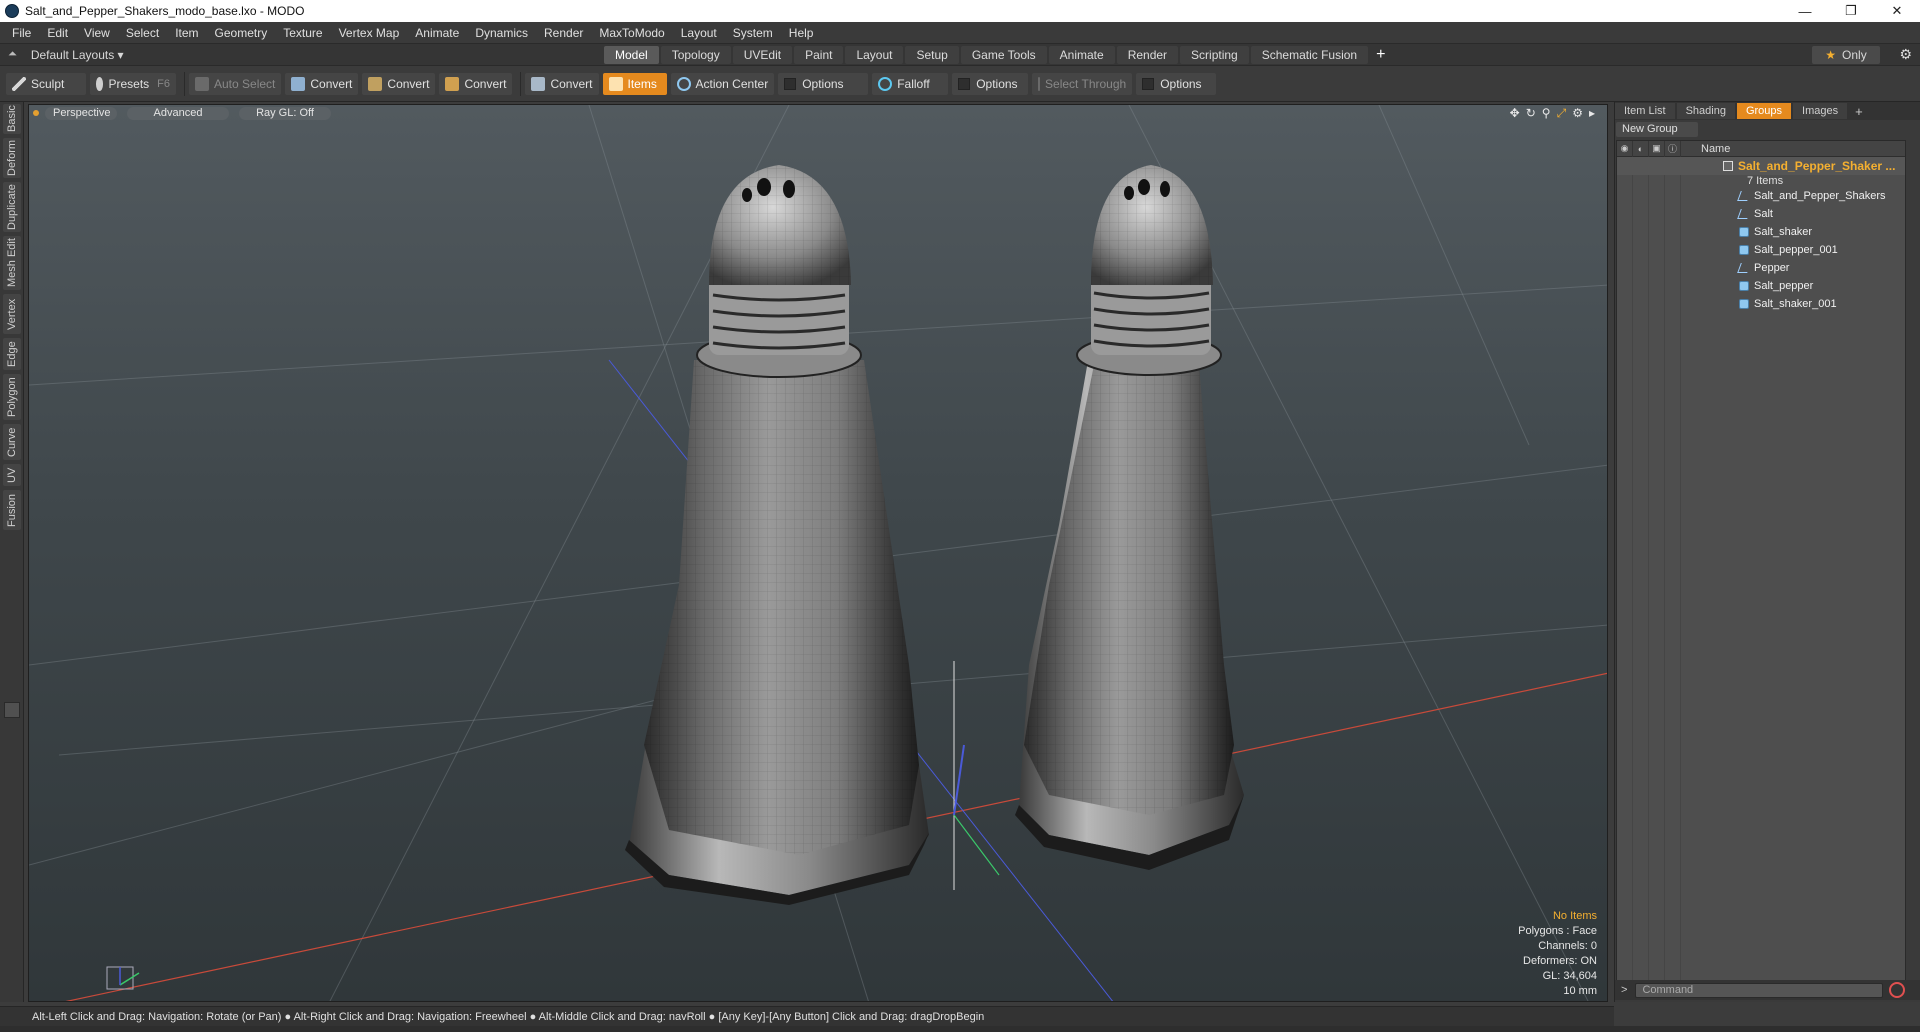 This screenshot has width=1920, height=1032. I want to click on list-item: Salt, so click(1761, 214).